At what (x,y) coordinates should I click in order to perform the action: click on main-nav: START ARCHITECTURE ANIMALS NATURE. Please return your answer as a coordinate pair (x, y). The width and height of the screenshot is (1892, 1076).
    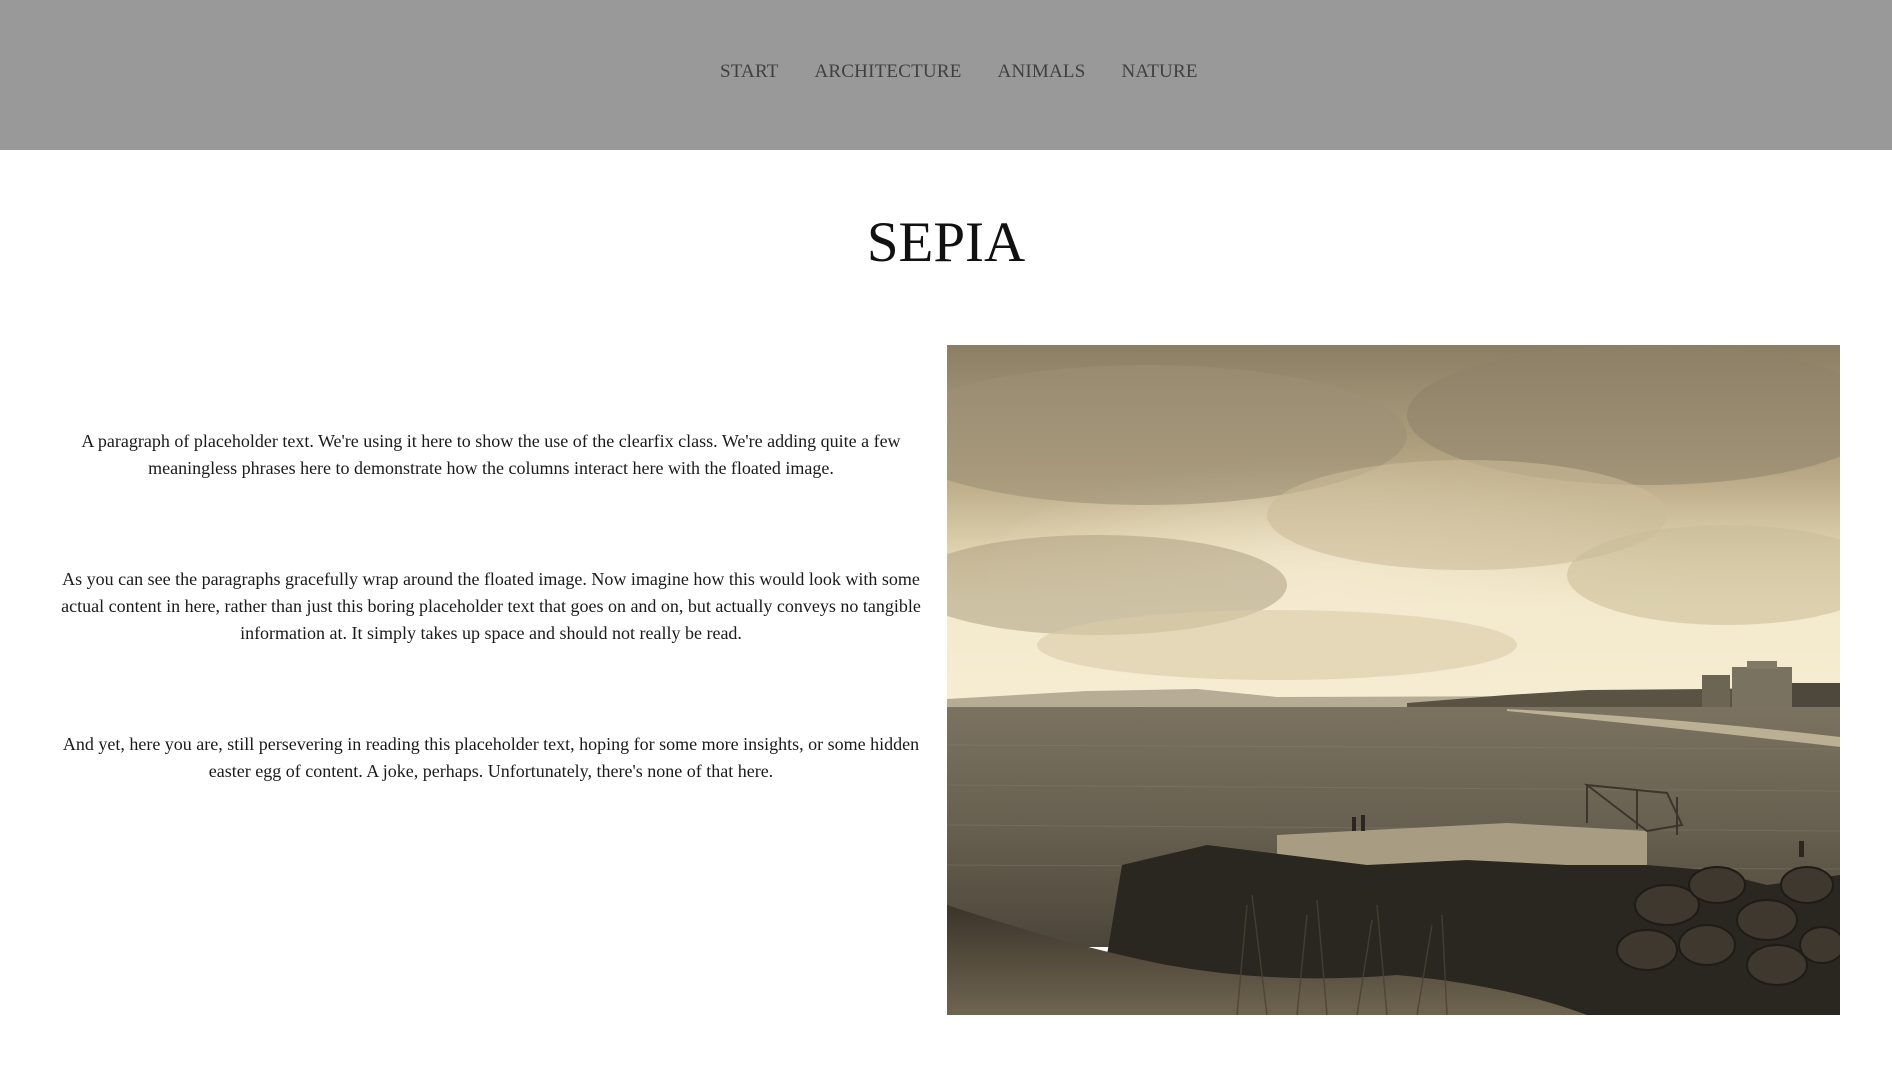
    Looking at the image, I should click on (959, 72).